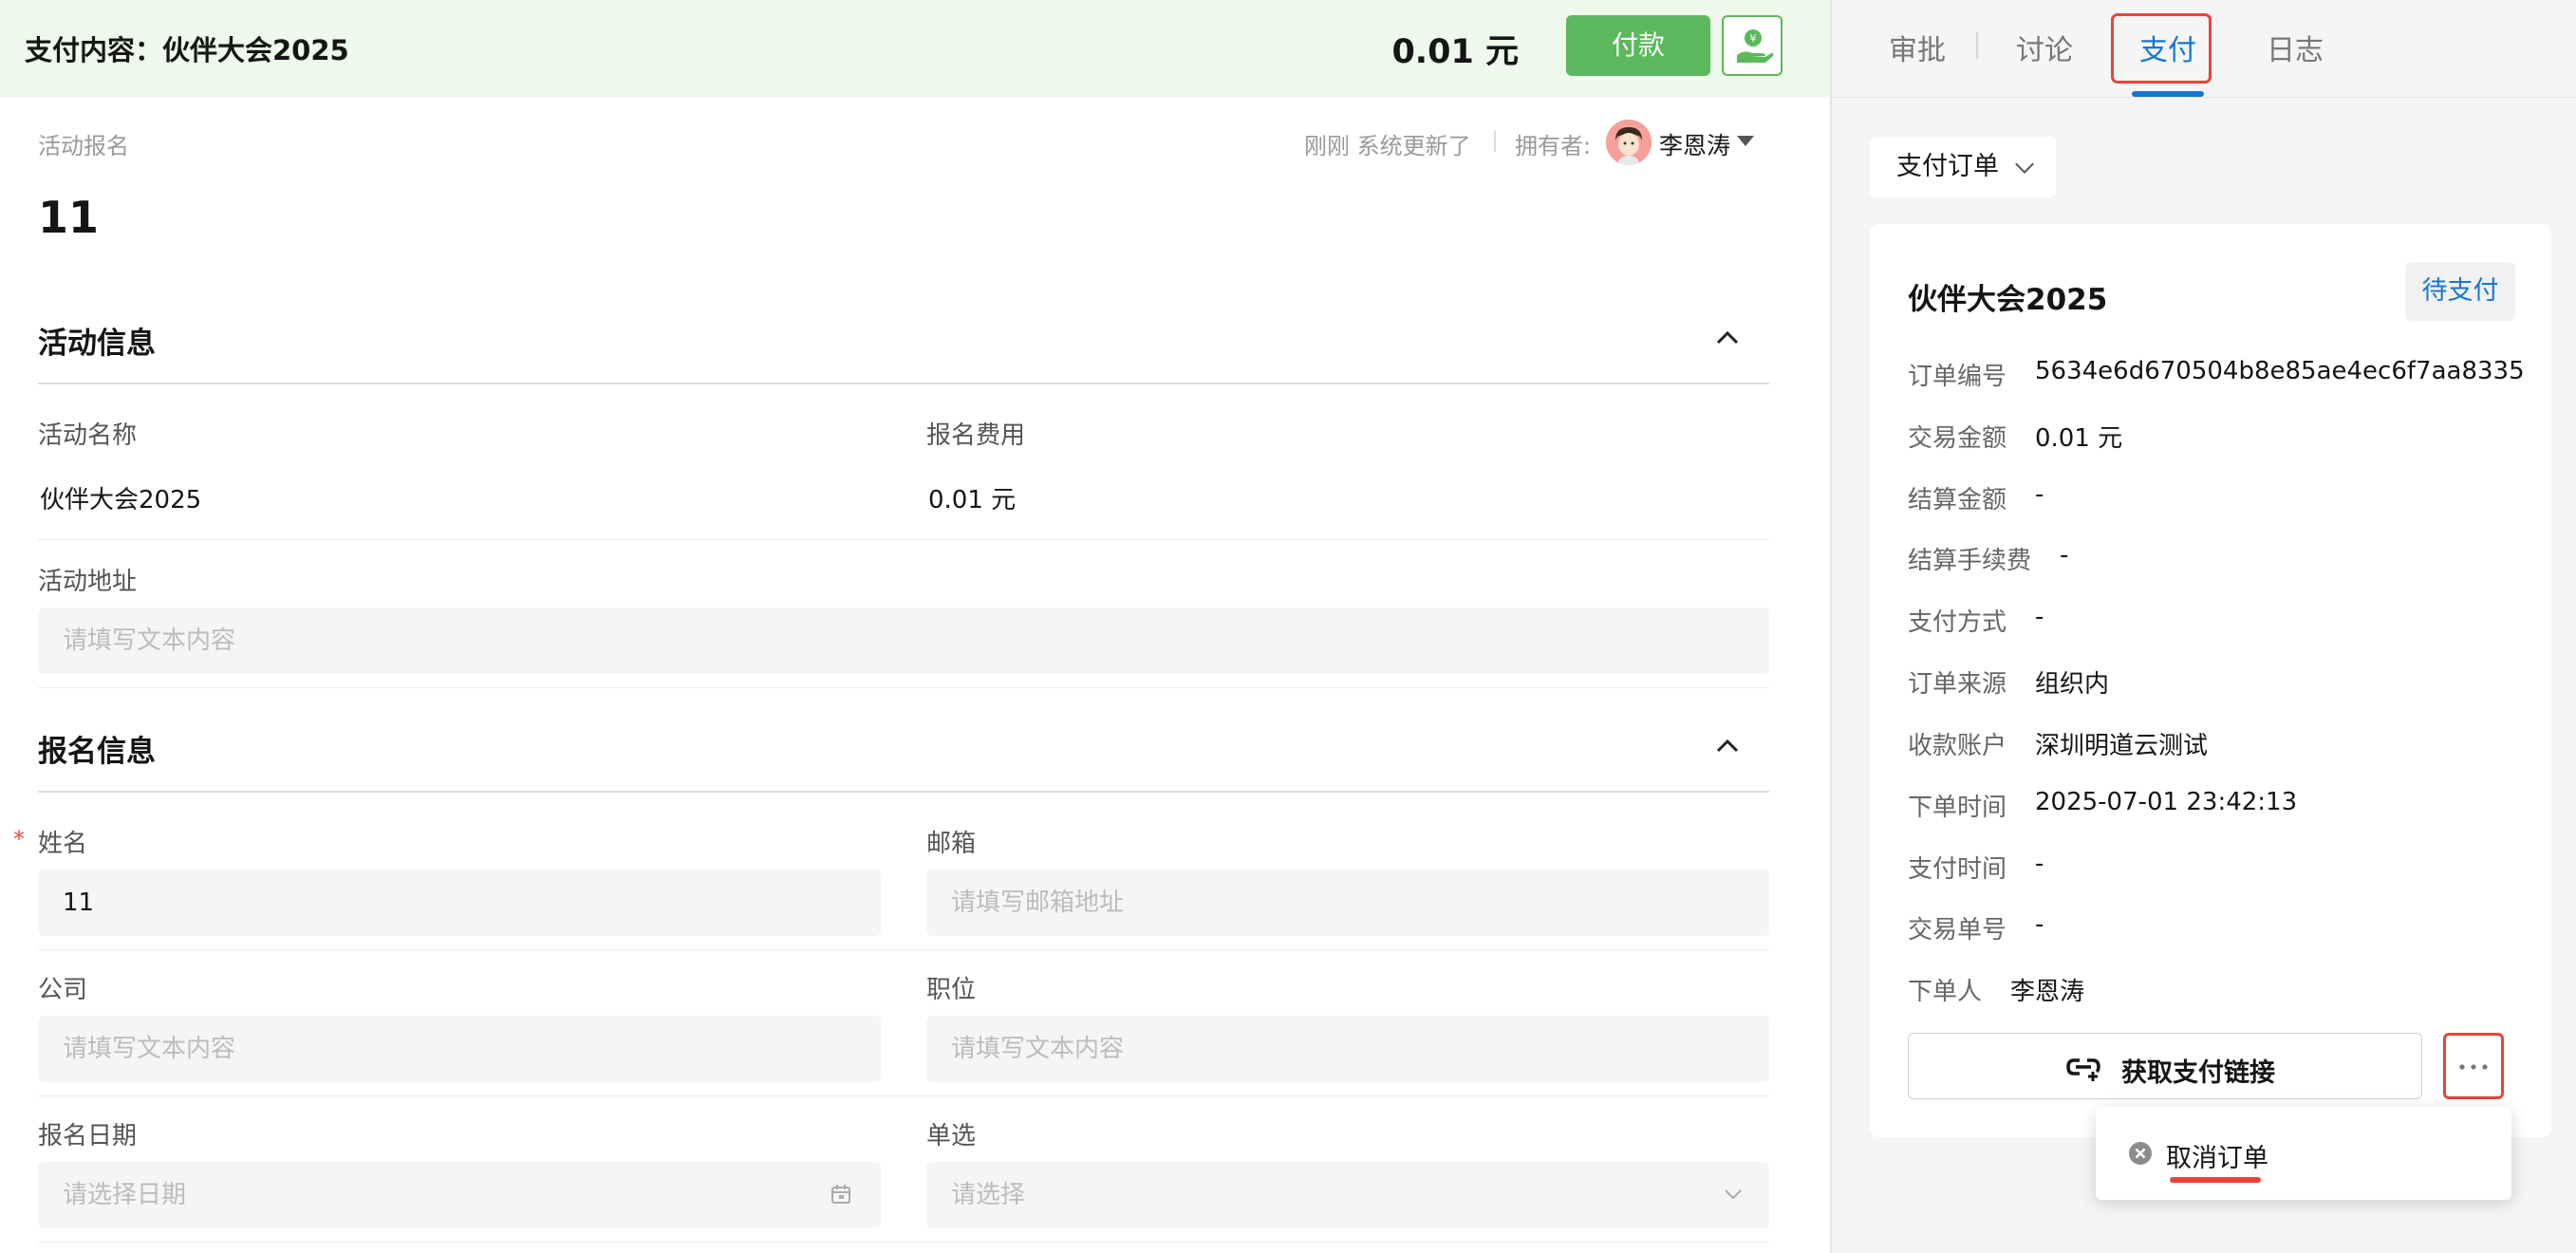  Describe the element at coordinates (63, 844) in the screenshot. I see `name-label: 姓名` at that location.